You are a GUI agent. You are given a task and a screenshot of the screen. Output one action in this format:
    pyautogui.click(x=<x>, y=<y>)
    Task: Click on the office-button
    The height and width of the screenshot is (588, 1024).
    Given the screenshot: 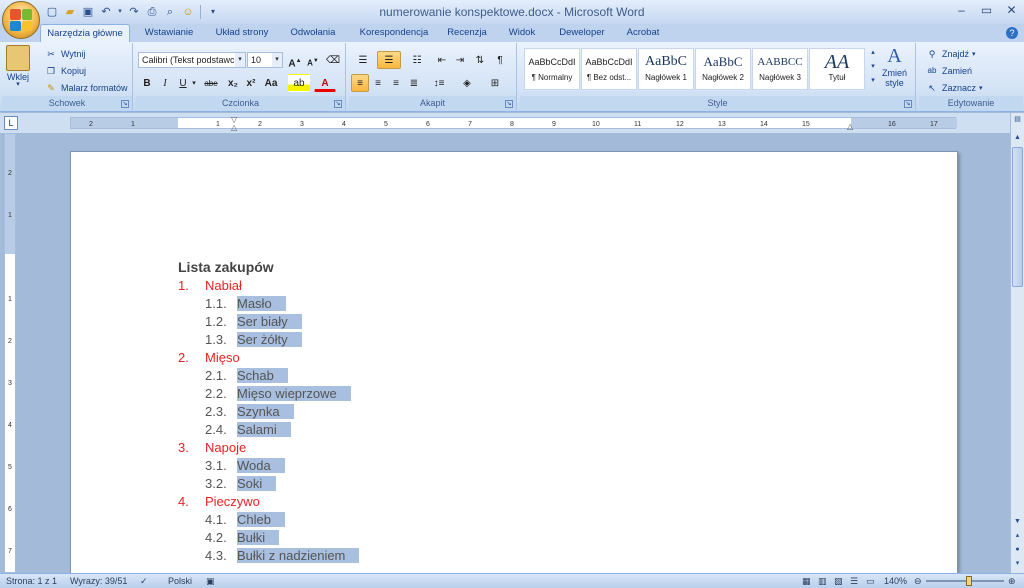 What is the action you would take?
    pyautogui.click(x=21, y=20)
    